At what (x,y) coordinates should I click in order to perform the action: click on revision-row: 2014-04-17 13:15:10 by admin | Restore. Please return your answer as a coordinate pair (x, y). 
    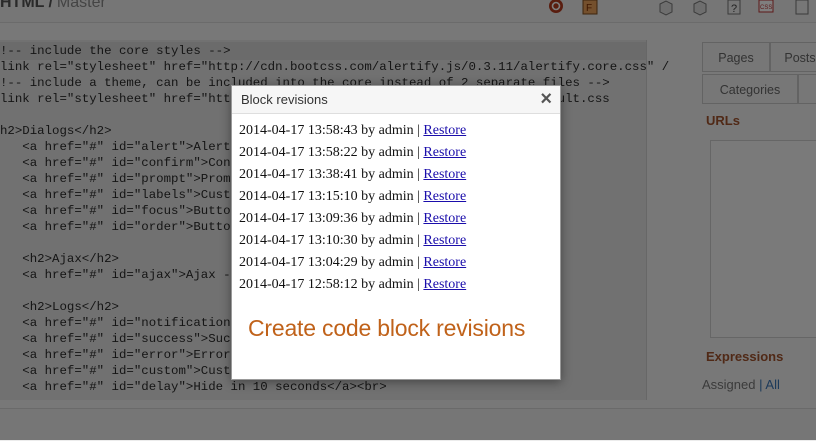
    Looking at the image, I should click on (352, 197).